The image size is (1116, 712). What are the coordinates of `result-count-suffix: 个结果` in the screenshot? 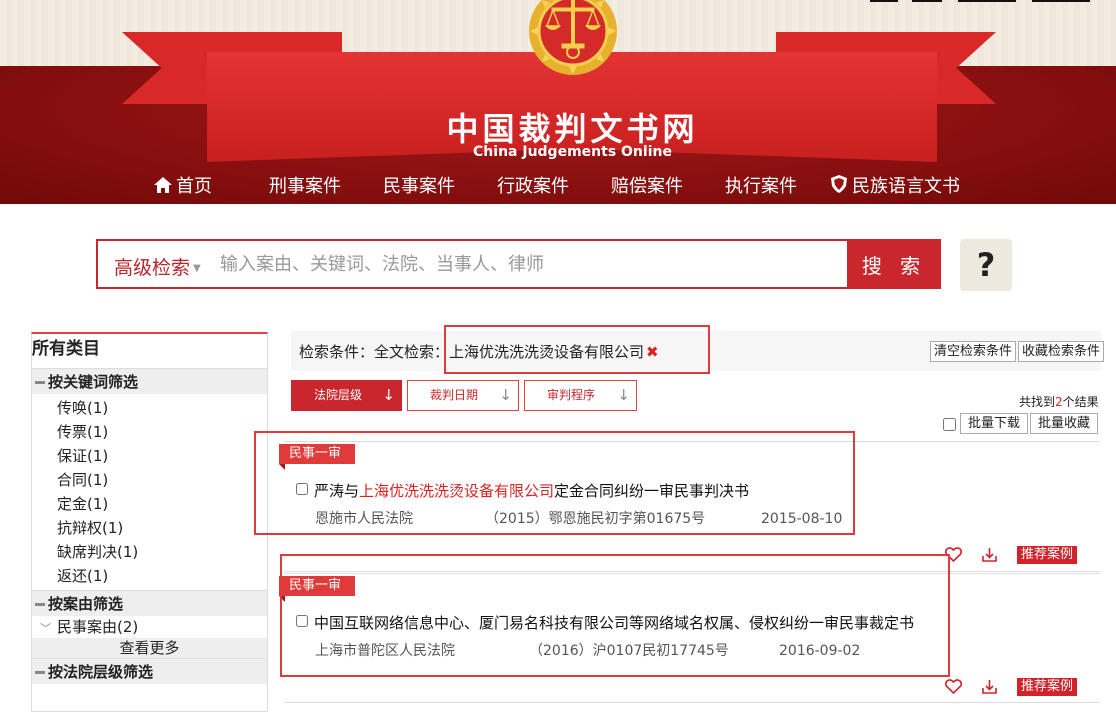 It's located at (1080, 402).